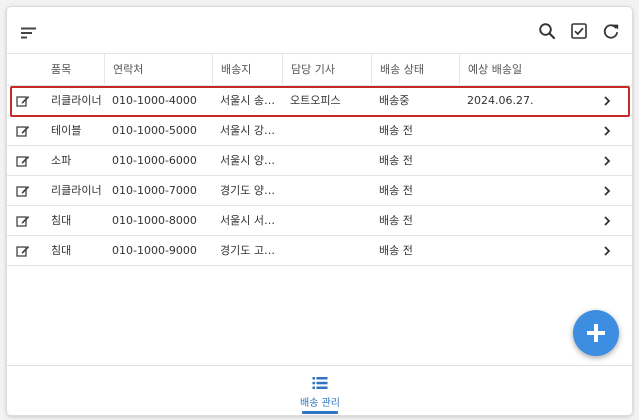 The height and width of the screenshot is (420, 639). I want to click on cell-address: 서울시 강서구, so click(251, 130).